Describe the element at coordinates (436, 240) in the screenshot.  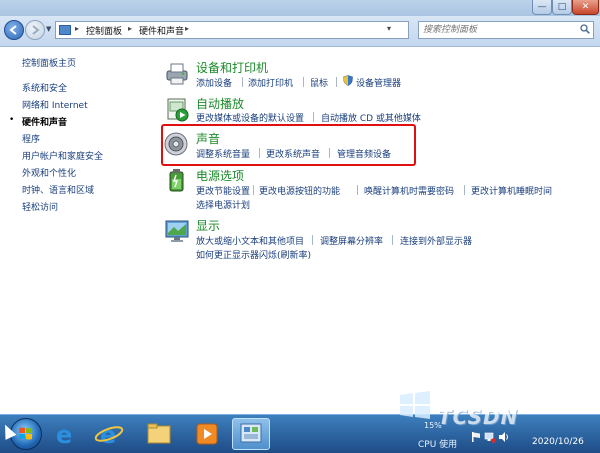
I see `link-connect-external-display: 连接到外部显示器` at that location.